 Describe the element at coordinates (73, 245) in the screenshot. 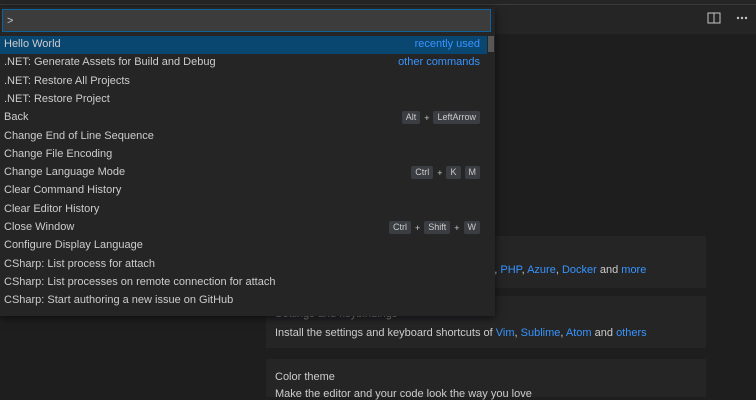

I see `command-label: Configure Display Language` at that location.